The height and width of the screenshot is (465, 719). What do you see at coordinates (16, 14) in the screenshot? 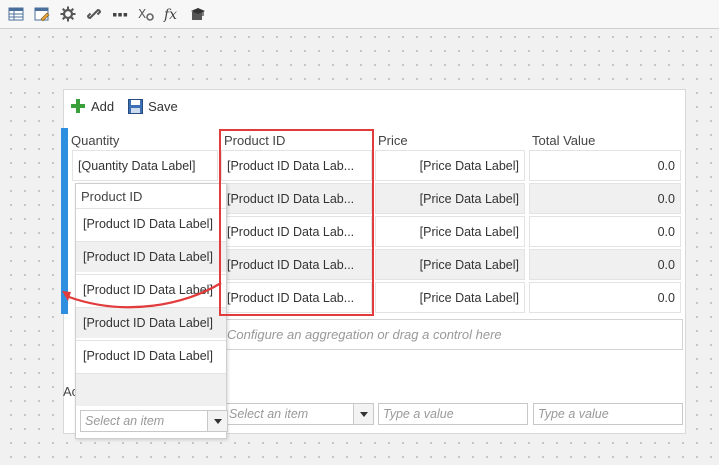
I see `table-icon` at bounding box center [16, 14].